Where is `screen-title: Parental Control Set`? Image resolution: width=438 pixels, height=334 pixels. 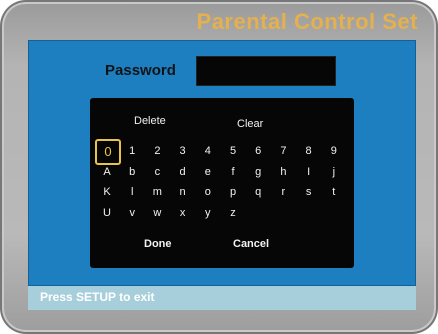
screen-title: Parental Control Set is located at coordinates (307, 21).